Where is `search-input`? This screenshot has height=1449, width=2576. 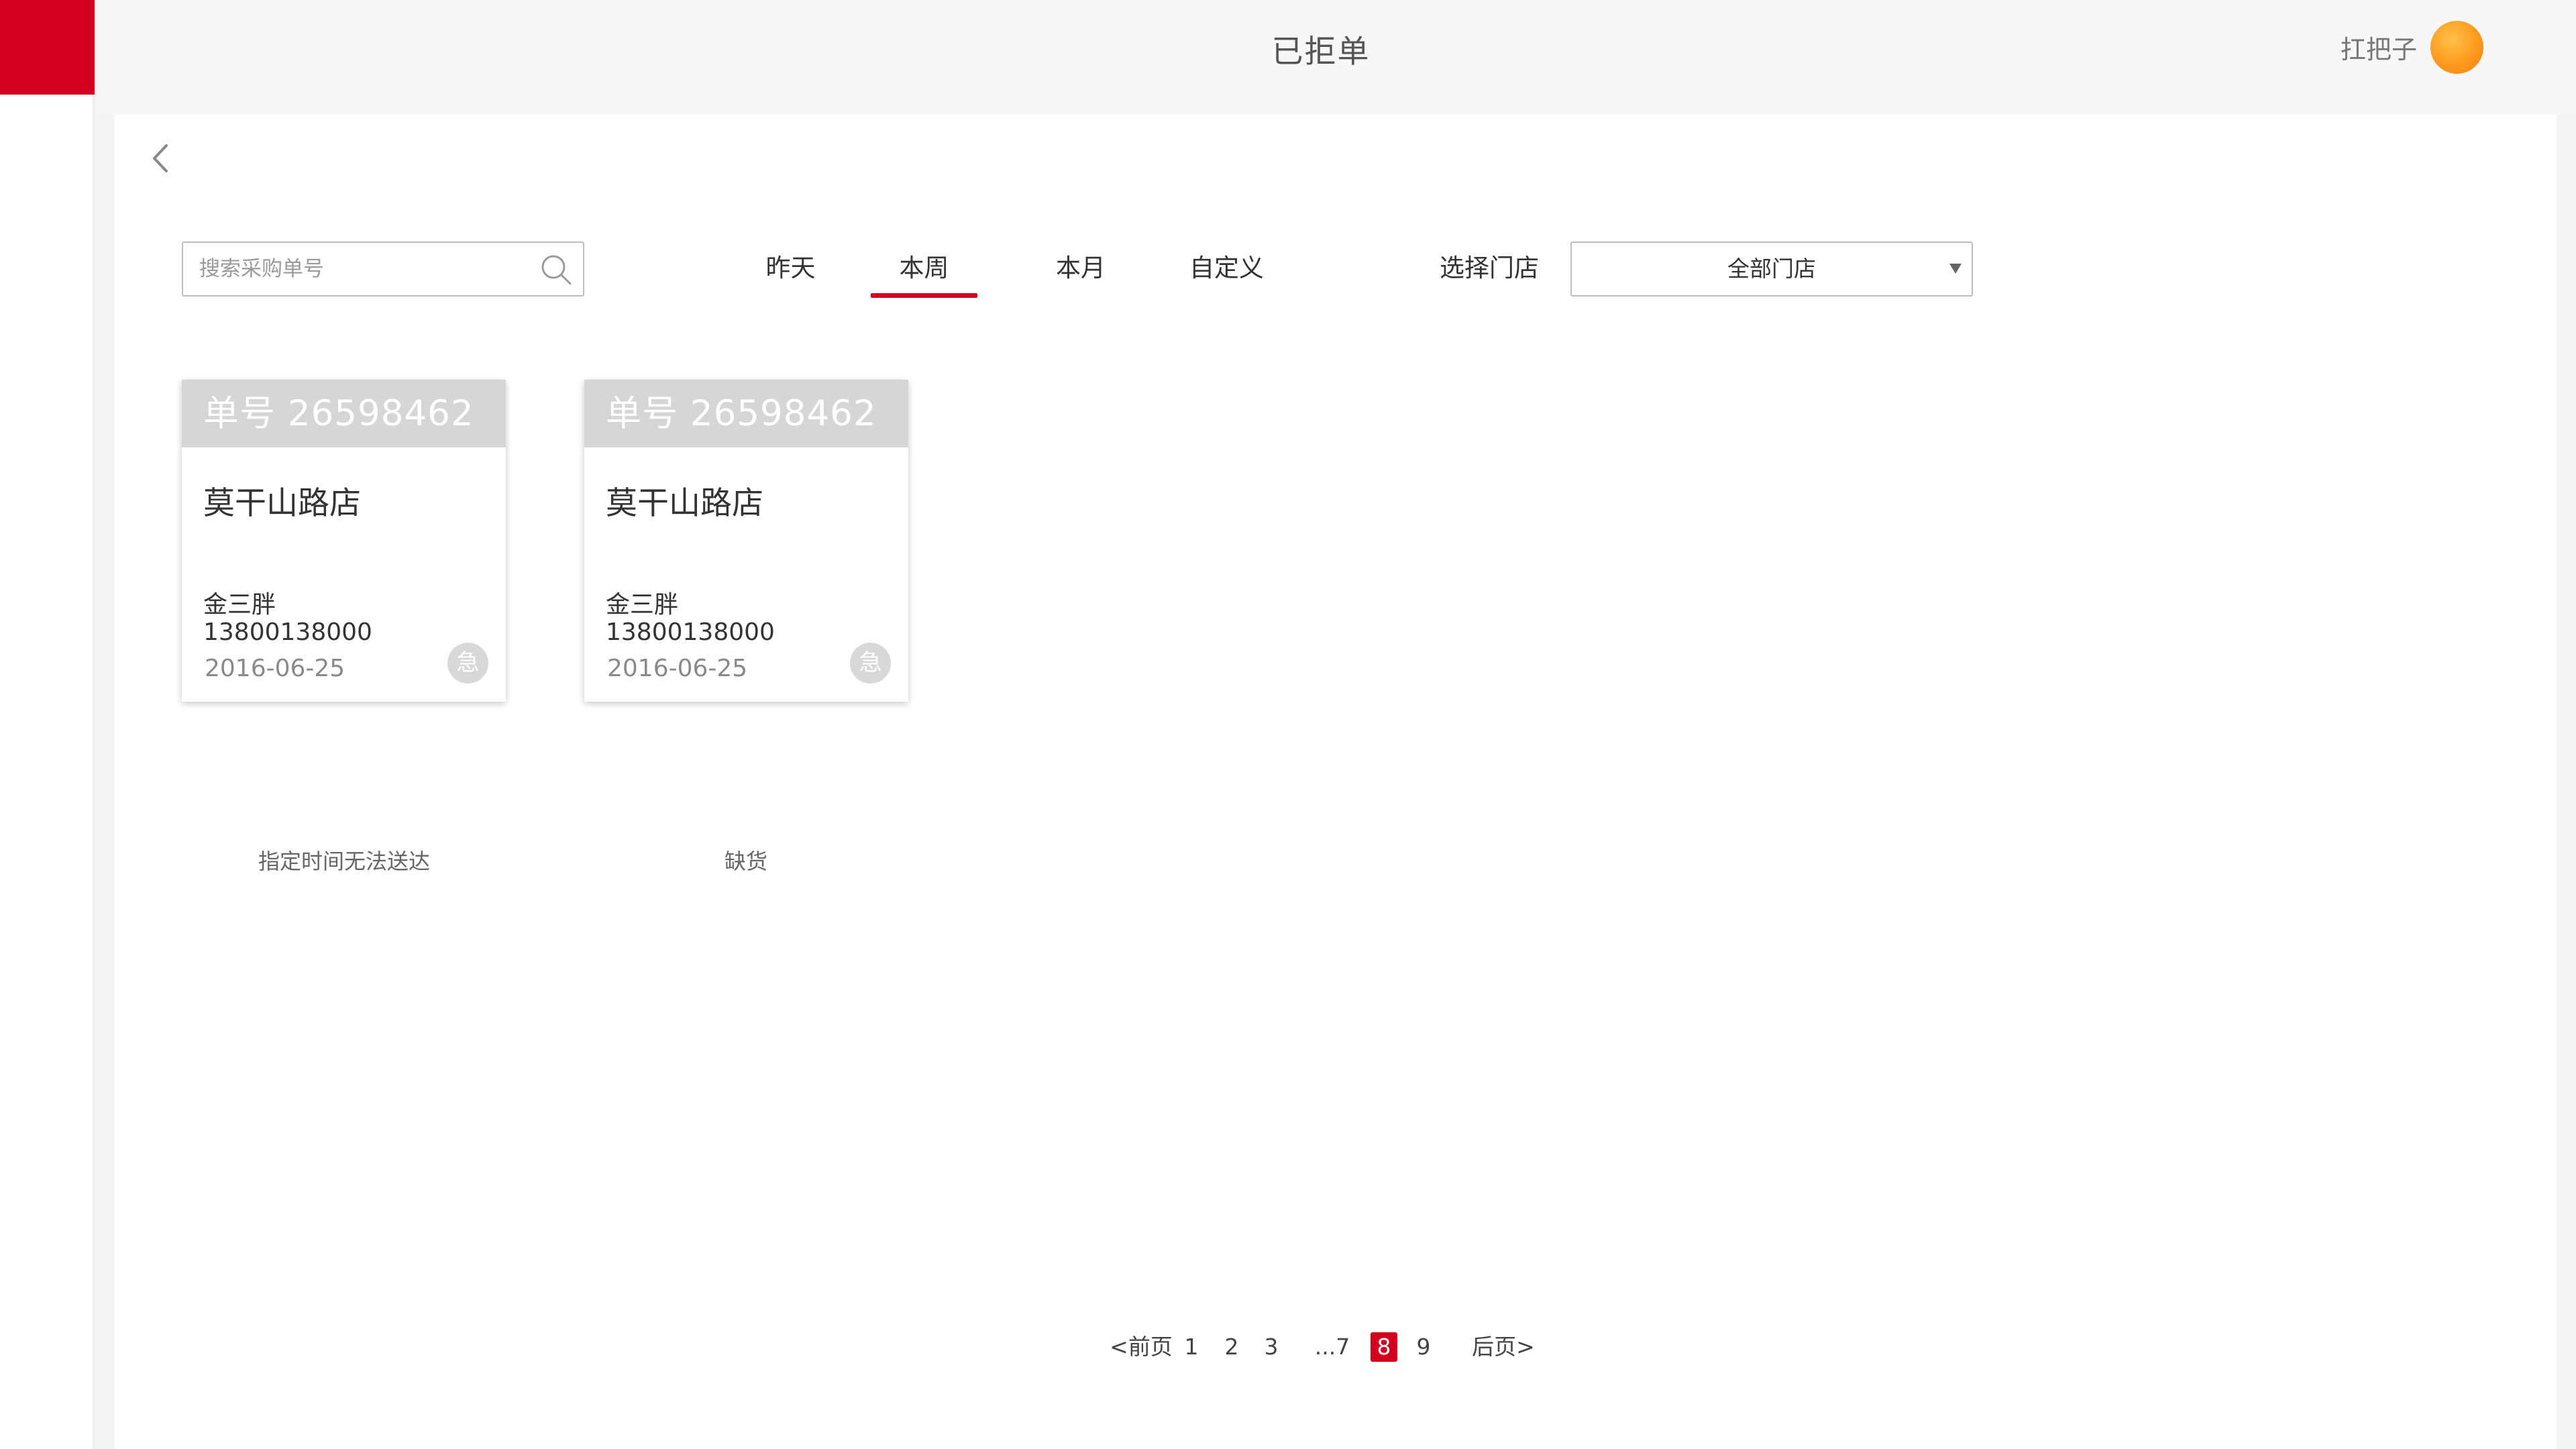 search-input is located at coordinates (361, 269).